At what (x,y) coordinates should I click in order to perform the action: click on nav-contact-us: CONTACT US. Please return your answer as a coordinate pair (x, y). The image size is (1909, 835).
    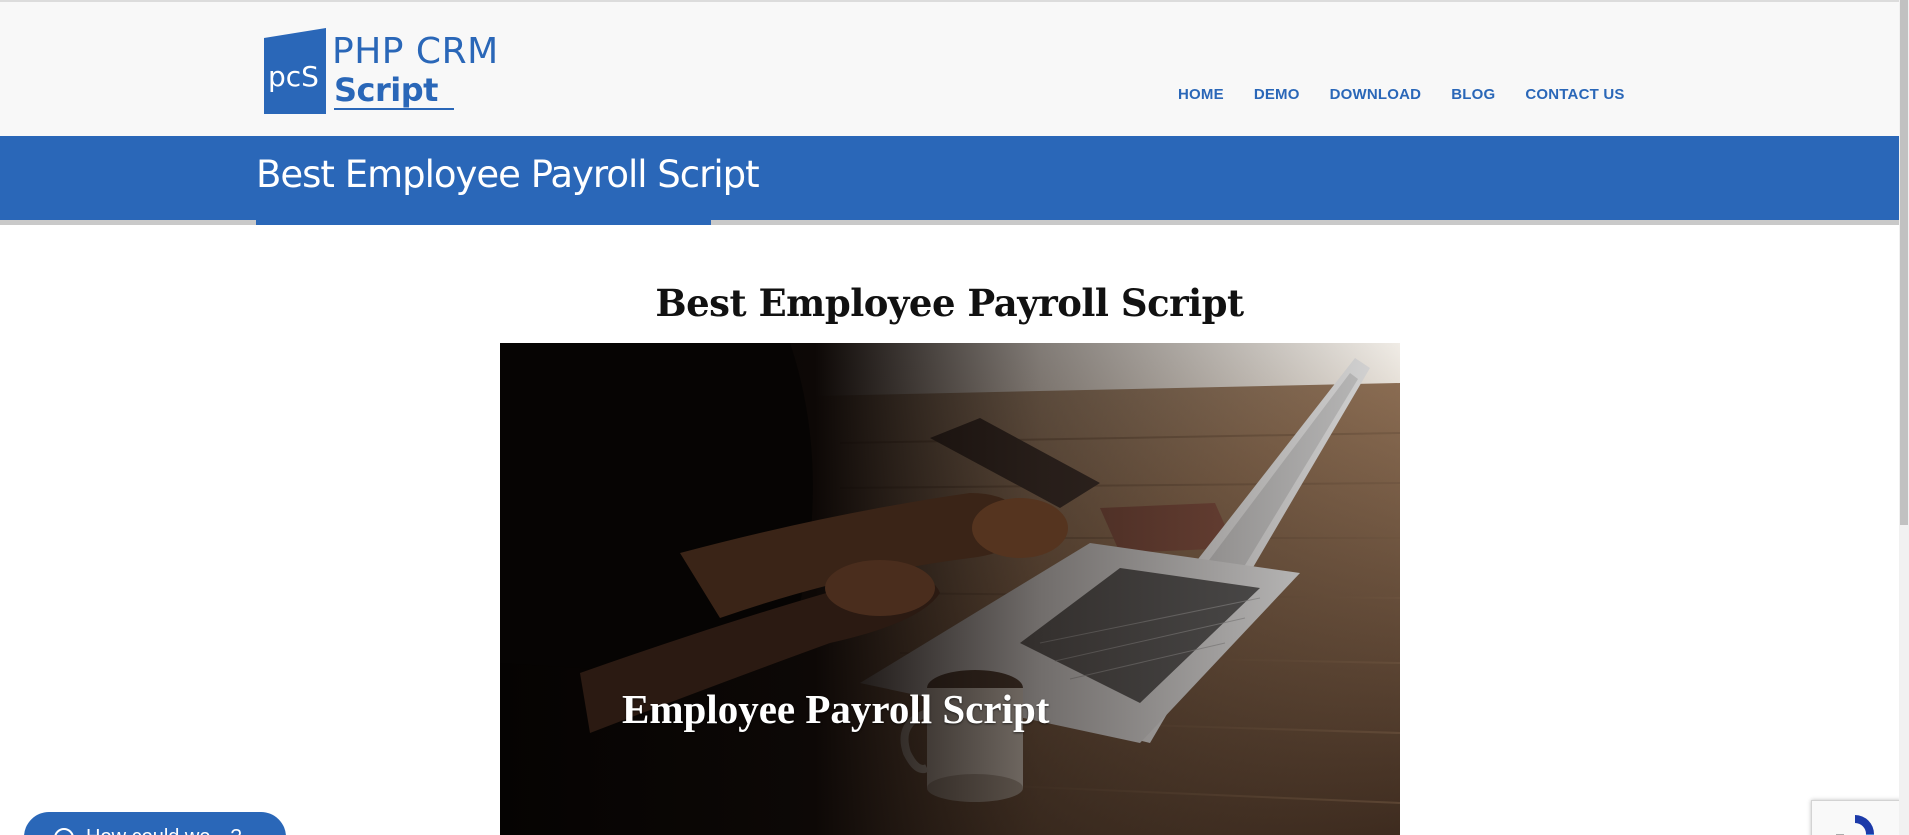
    Looking at the image, I should click on (1574, 94).